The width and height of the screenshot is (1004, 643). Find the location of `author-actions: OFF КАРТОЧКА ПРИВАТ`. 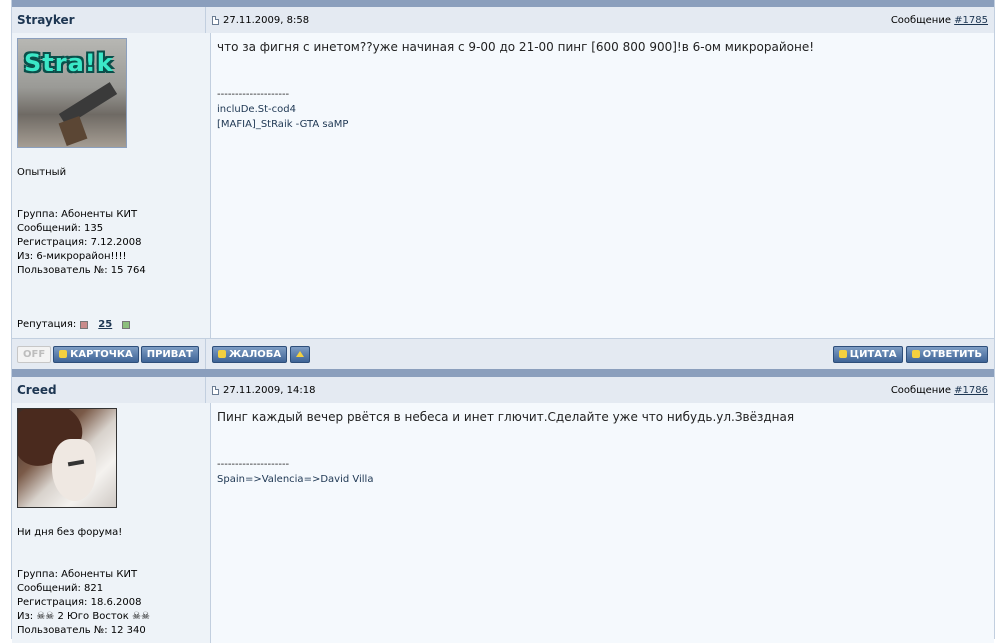

author-actions: OFF КАРТОЧКА ПРИВАТ is located at coordinates (109, 354).